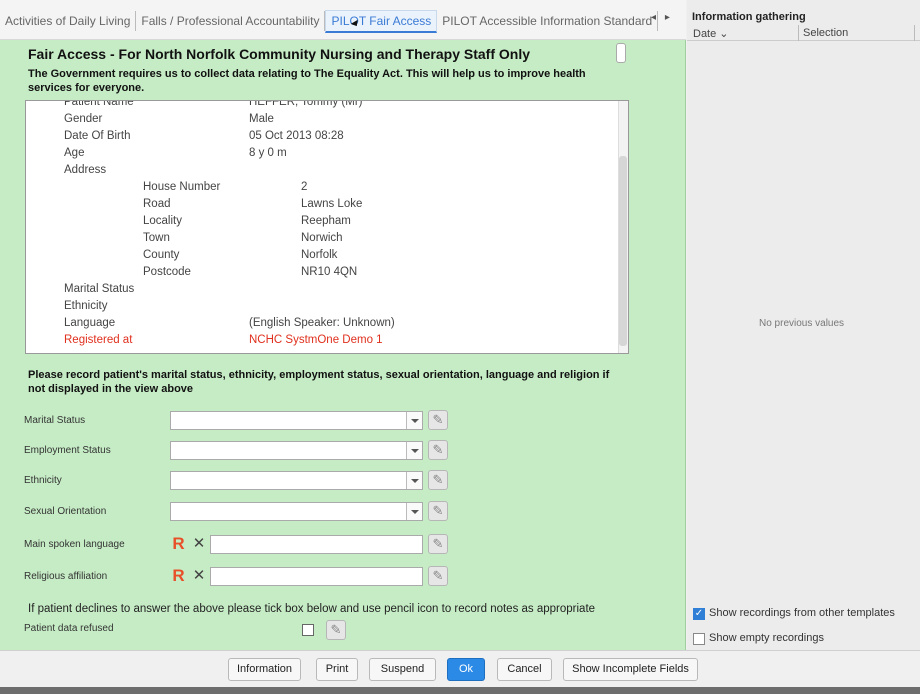  What do you see at coordinates (99, 289) in the screenshot?
I see `detail-label: Marital Status` at bounding box center [99, 289].